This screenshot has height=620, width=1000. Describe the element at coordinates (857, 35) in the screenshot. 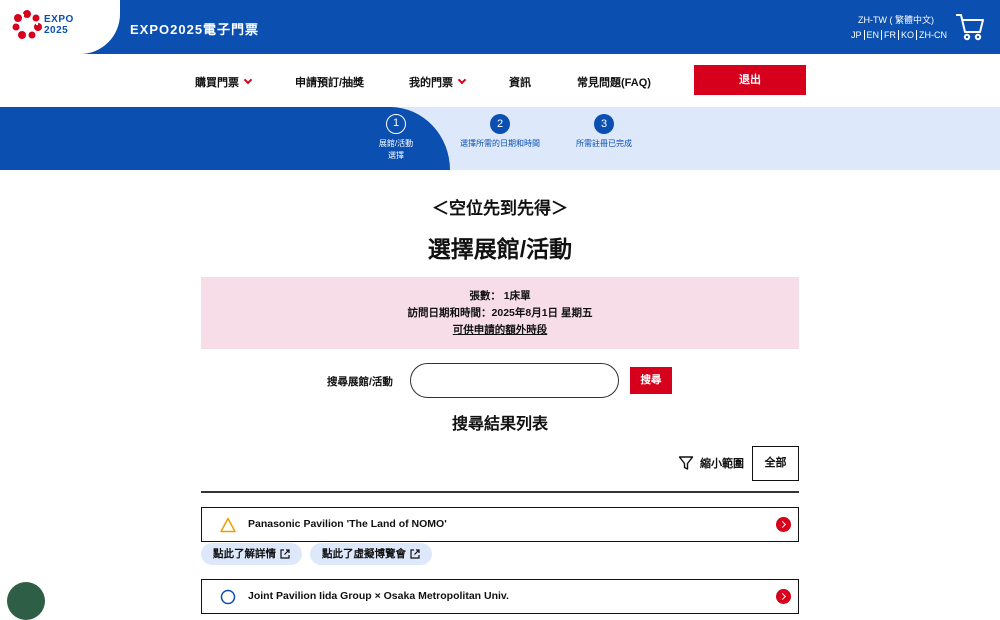

I see `lang-option-jp: JP` at that location.